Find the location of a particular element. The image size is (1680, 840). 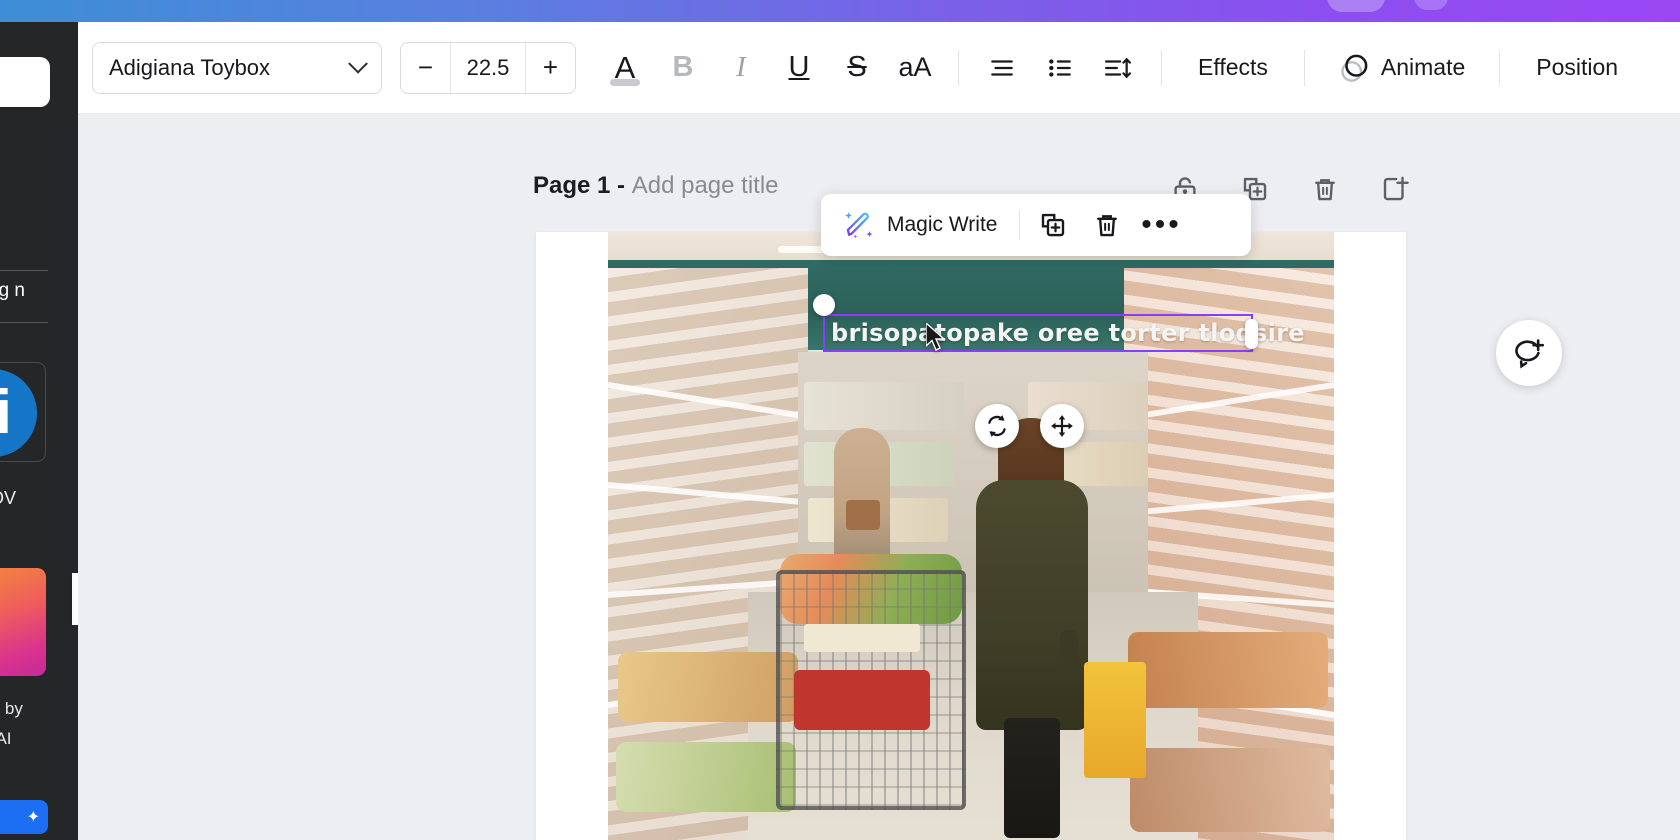

more-options-button: ••• is located at coordinates (1161, 225).